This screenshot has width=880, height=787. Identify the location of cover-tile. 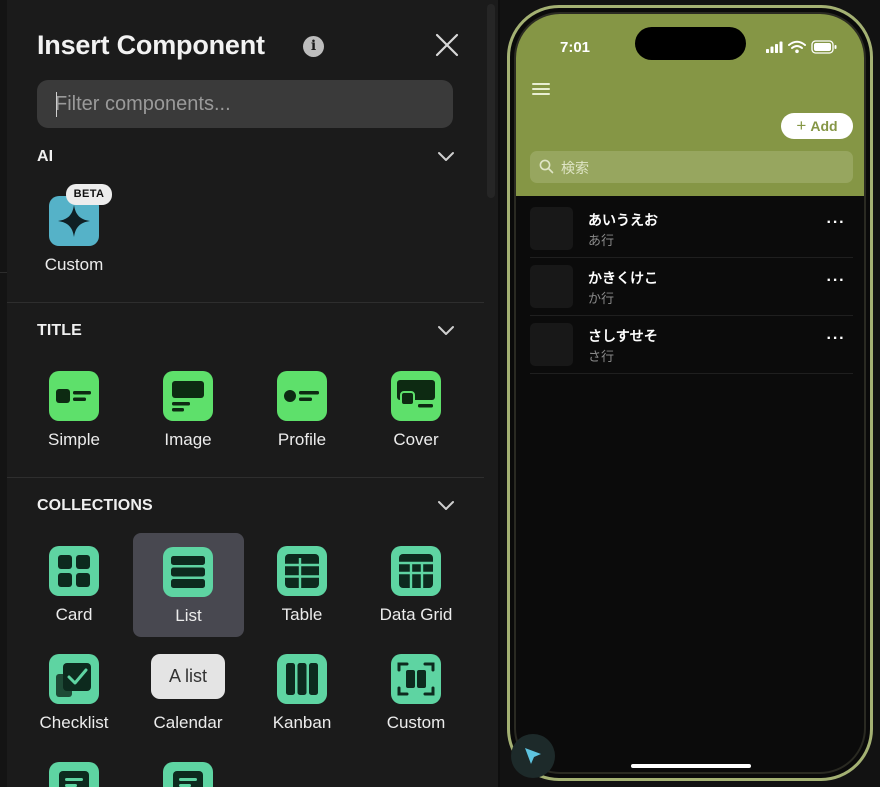
(416, 396).